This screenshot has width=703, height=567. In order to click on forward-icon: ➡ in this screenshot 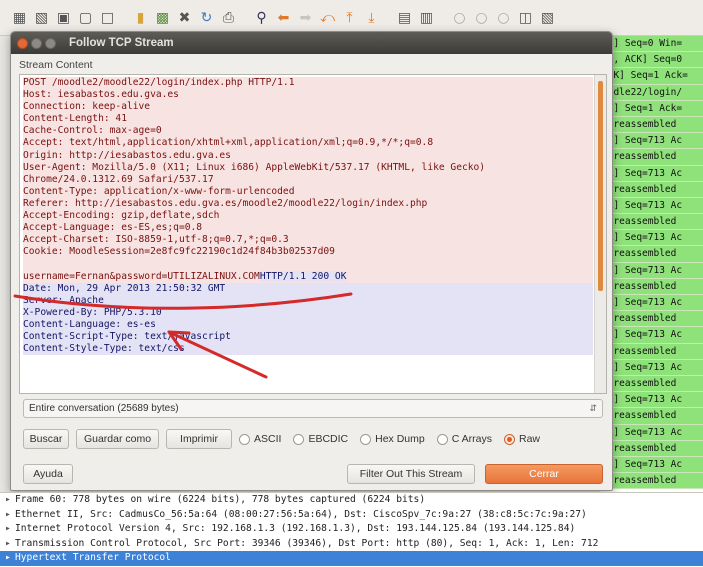, I will do `click(305, 17)`.